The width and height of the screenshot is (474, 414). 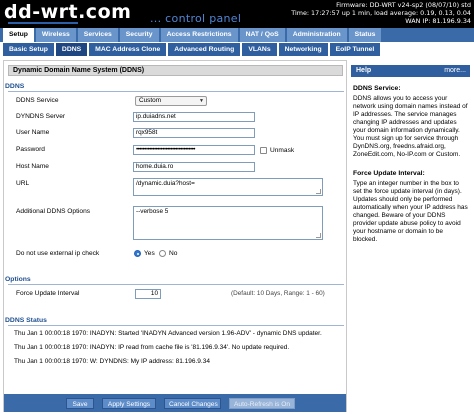 What do you see at coordinates (262, 35) in the screenshot?
I see `tab-nat-qos: NAT / QoS` at bounding box center [262, 35].